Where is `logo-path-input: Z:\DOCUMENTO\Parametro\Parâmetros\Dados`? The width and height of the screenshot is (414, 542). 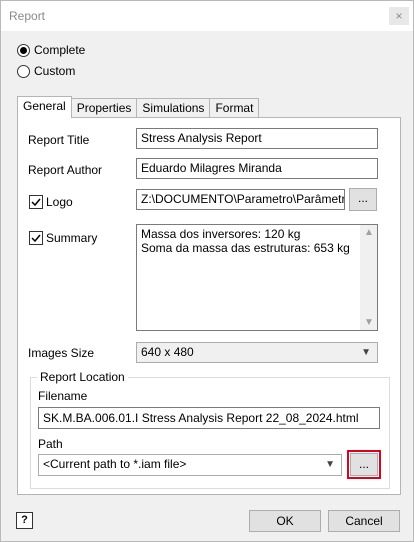
logo-path-input: Z:\DOCUMENTO\Parametro\Parâmetros\Dados is located at coordinates (240, 199).